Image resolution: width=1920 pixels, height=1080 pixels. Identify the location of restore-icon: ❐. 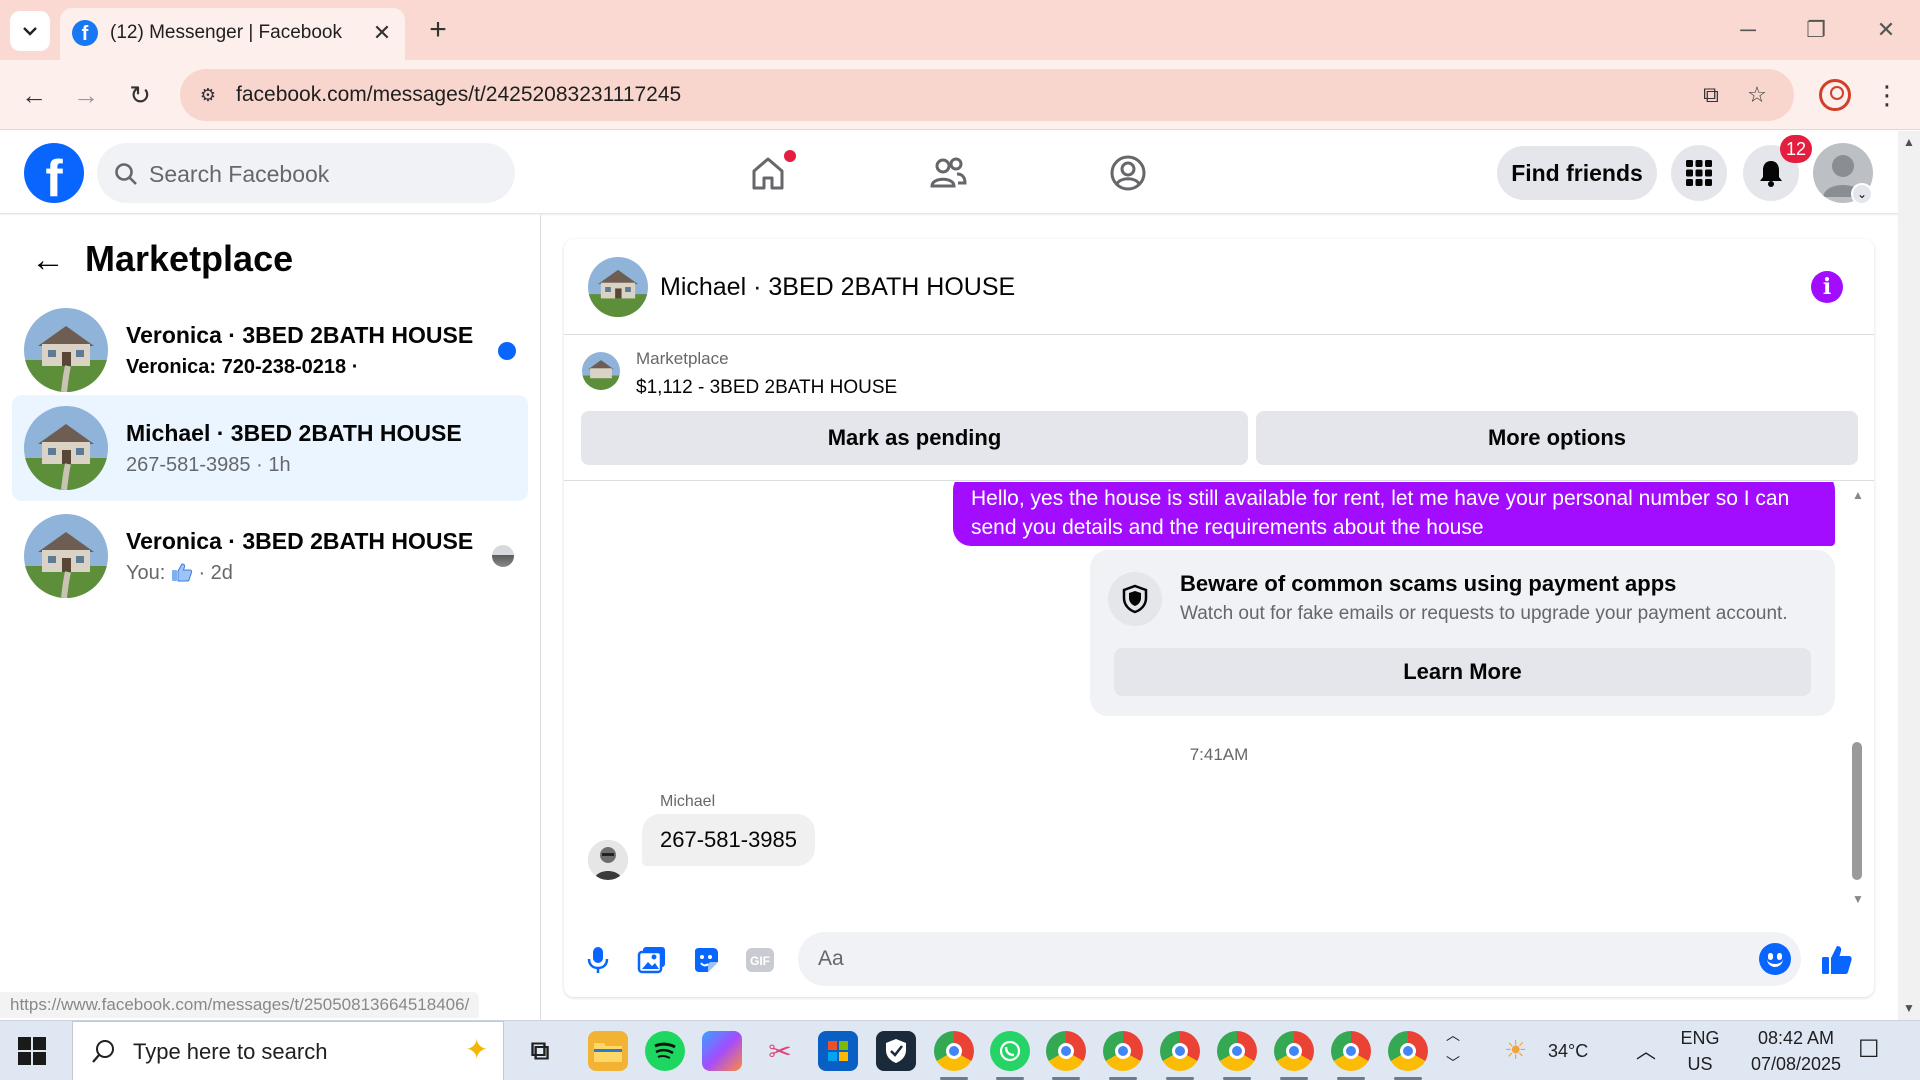
(1816, 30).